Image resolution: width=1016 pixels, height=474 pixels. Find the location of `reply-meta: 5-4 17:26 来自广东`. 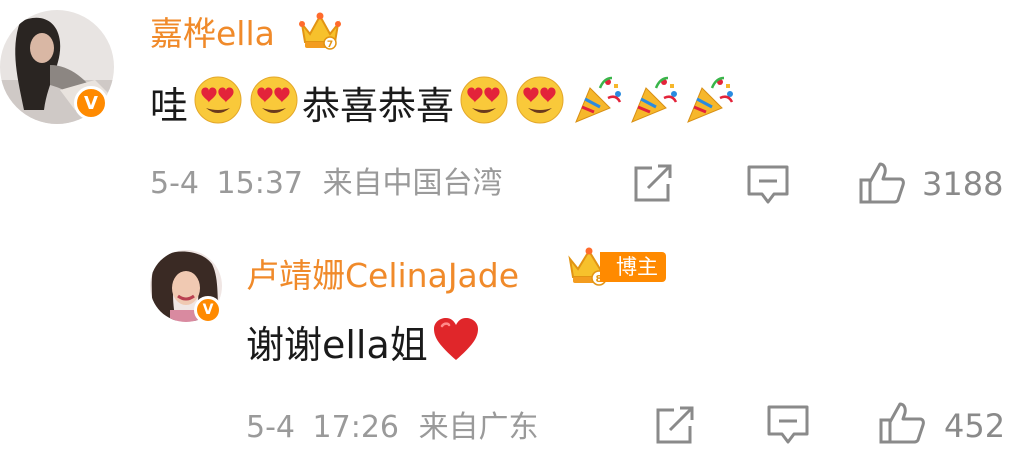

reply-meta: 5-4 17:26 来自广东 is located at coordinates (392, 428).